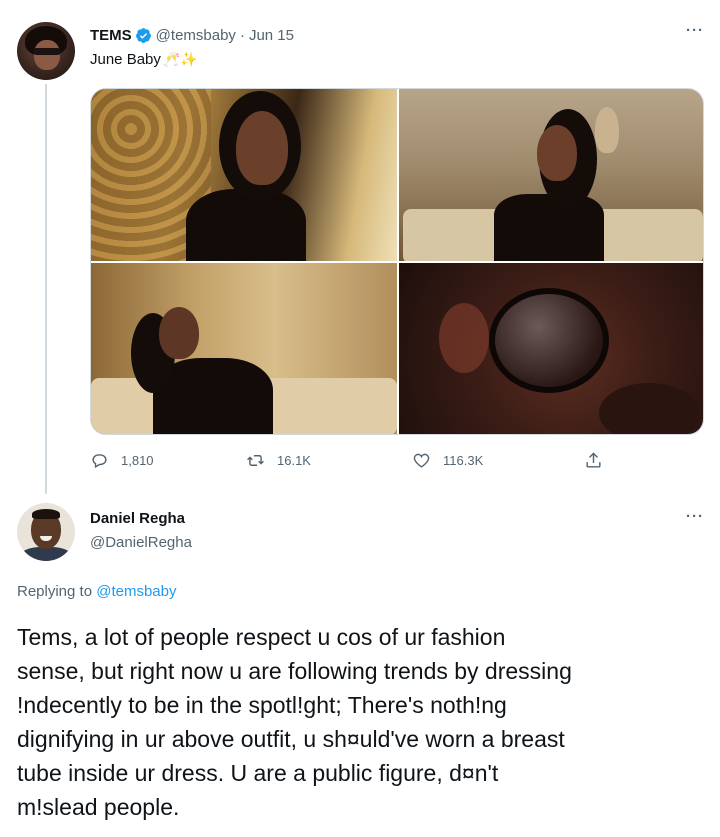 The height and width of the screenshot is (837, 720). I want to click on tweet-text: June Baby 🥂✨, so click(144, 59).